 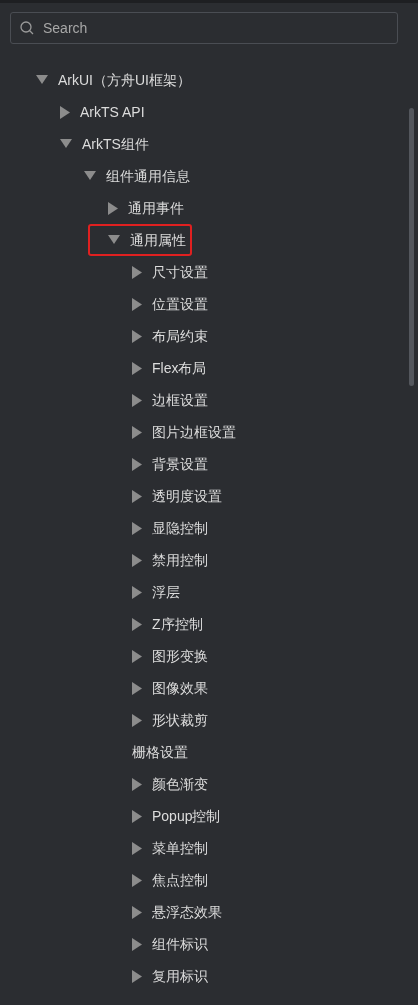 What do you see at coordinates (411, 247) in the screenshot?
I see `scrollbar-thumb` at bounding box center [411, 247].